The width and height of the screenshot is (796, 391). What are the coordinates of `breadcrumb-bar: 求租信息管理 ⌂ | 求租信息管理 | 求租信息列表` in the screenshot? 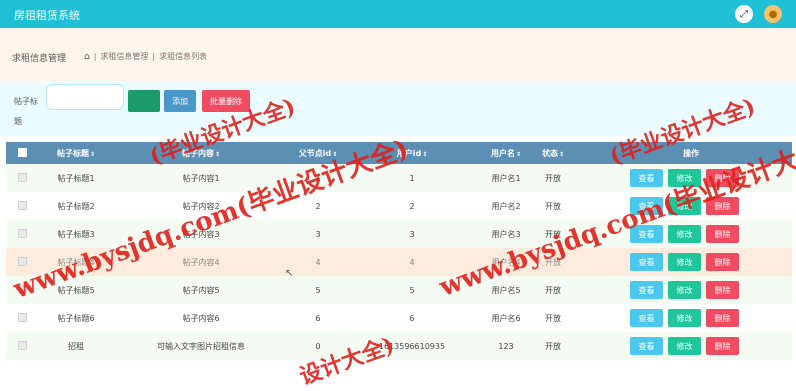 It's located at (398, 55).